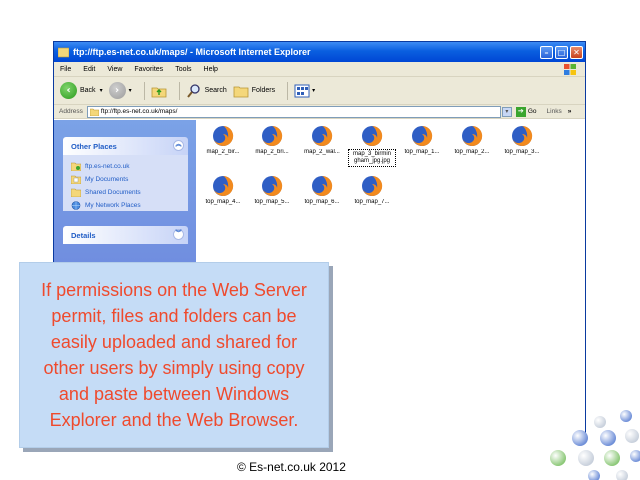 The width and height of the screenshot is (640, 480). What do you see at coordinates (83, 235) in the screenshot?
I see `details-title: Details` at bounding box center [83, 235].